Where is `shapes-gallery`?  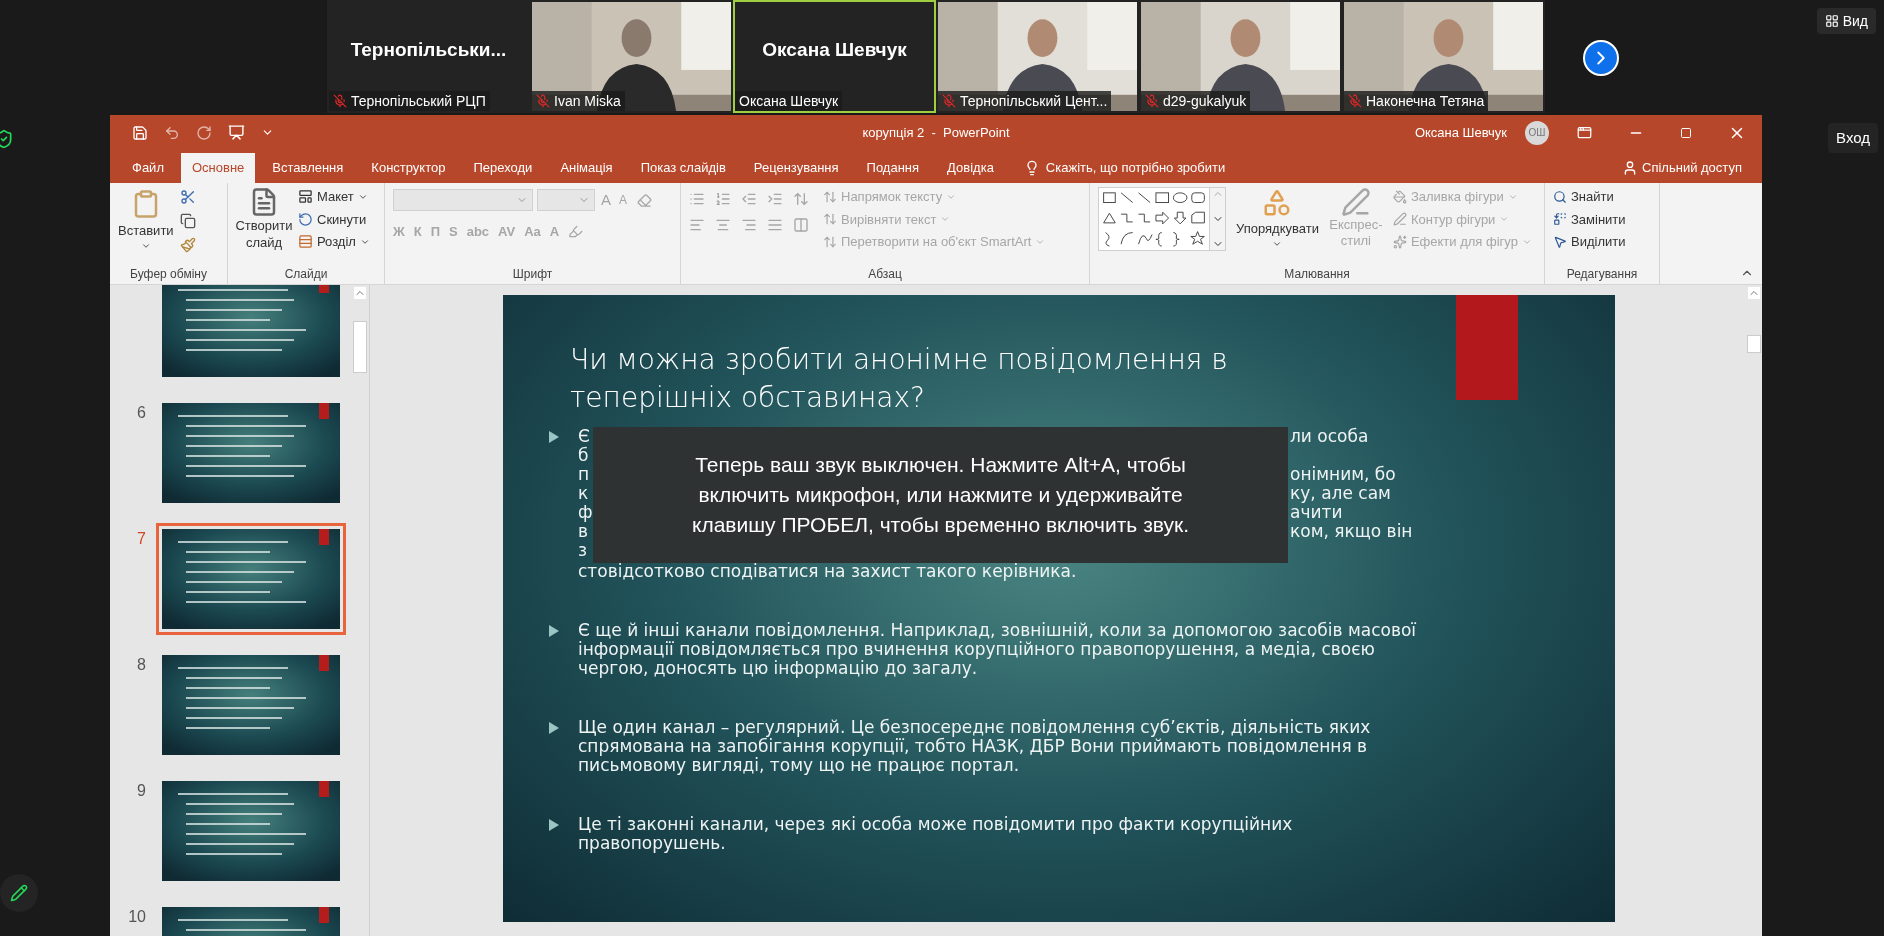 shapes-gallery is located at coordinates (1154, 219).